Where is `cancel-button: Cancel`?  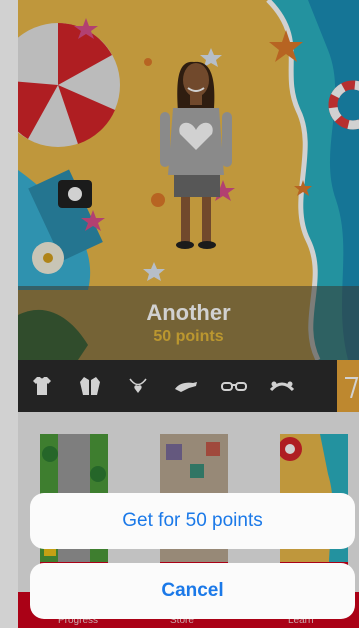
cancel-button: Cancel is located at coordinates (192, 591).